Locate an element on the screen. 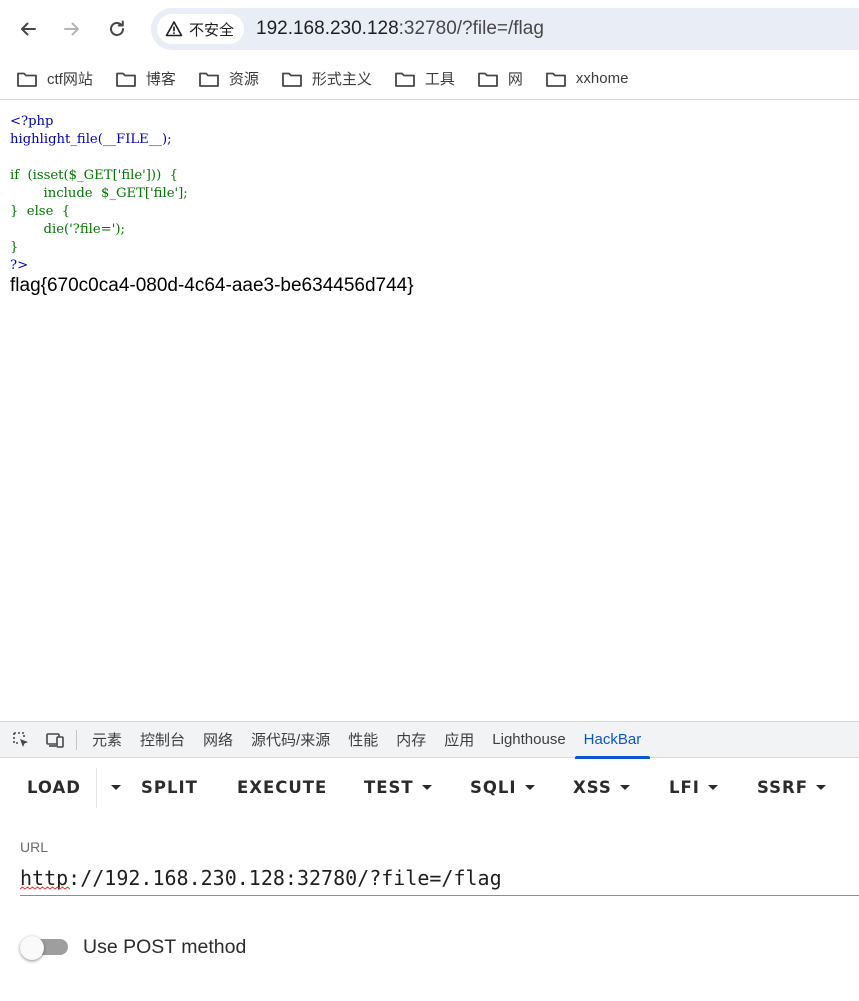  post-method-label: Use POST method is located at coordinates (165, 947).